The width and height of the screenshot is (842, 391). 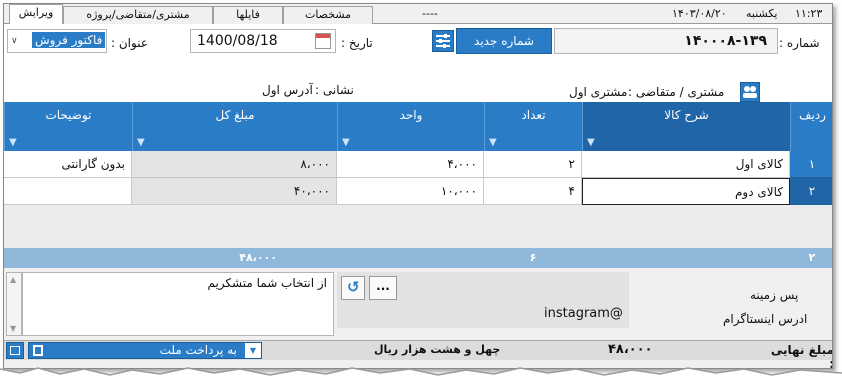 I want to click on tab-specs-label: مشخصات, so click(x=328, y=14).